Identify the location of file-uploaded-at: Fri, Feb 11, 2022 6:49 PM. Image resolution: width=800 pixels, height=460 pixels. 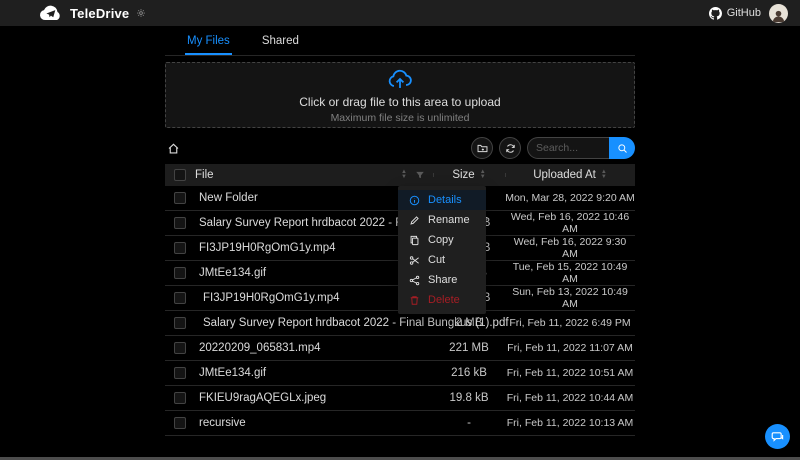
(570, 323).